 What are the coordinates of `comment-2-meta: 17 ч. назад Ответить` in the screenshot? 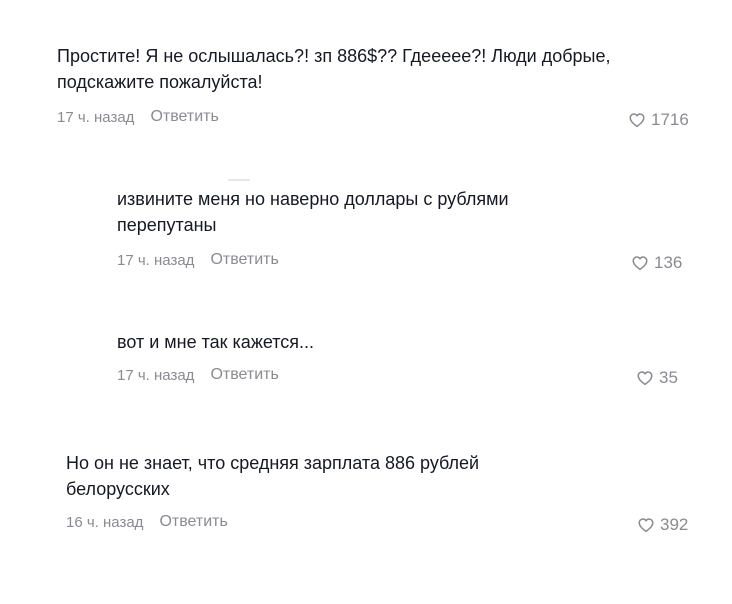 It's located at (198, 260).